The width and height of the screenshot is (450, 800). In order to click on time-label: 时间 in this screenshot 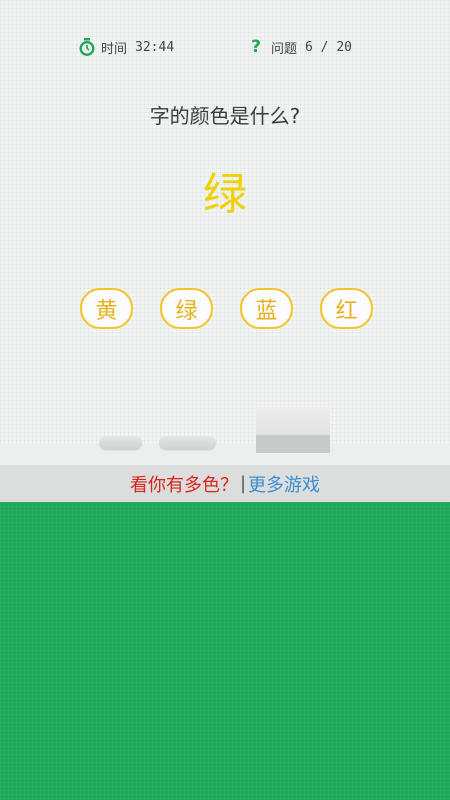, I will do `click(114, 49)`.